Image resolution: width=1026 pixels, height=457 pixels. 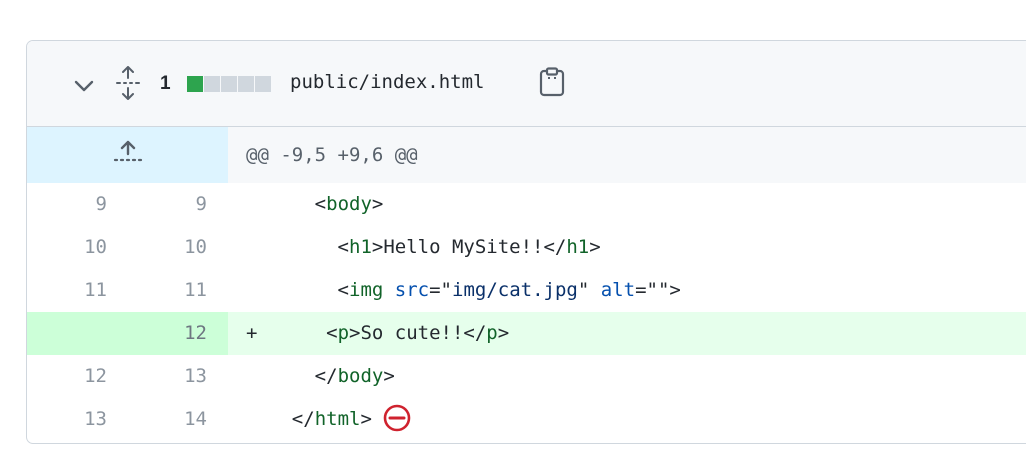 I want to click on code-line: <h1>Hello MySite!!</h1>, so click(x=423, y=247).